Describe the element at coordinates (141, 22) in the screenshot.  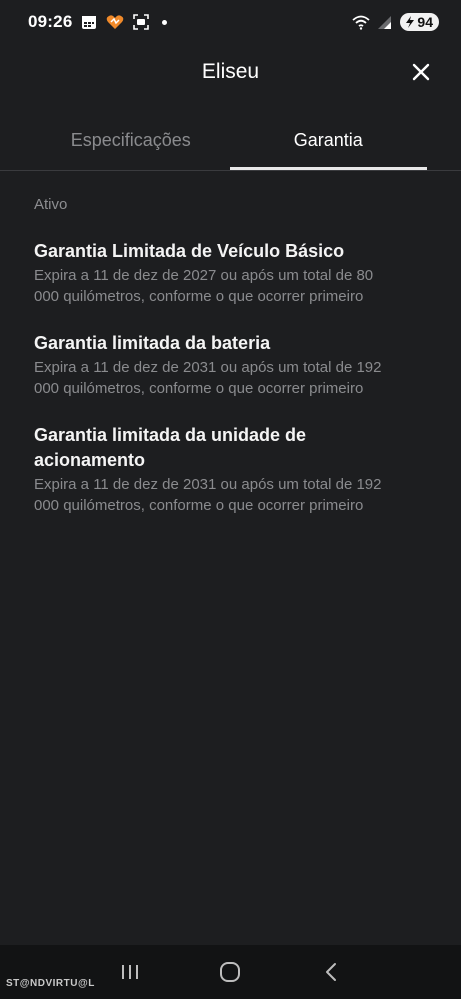
I see `screenshot-icon` at that location.